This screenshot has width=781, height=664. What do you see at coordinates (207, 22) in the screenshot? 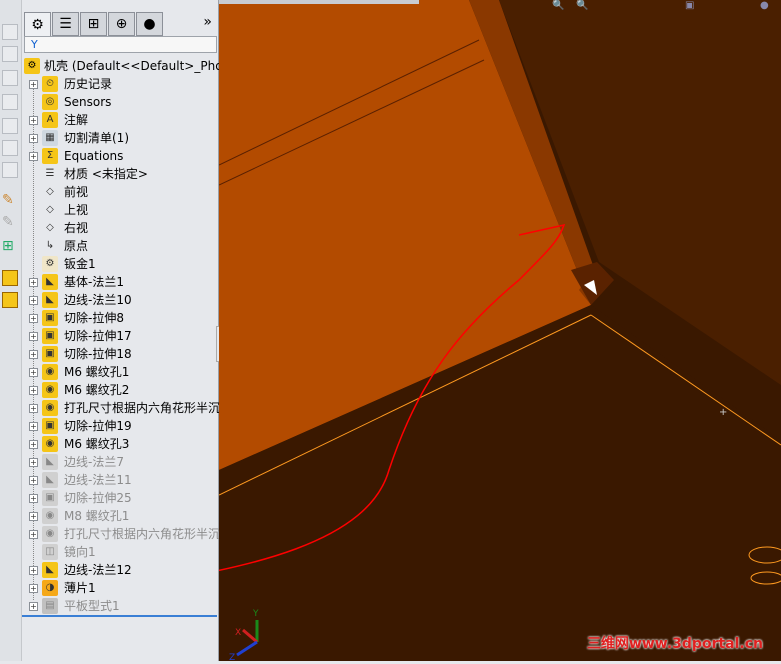
I see `more-tabs-button: »` at bounding box center [207, 22].